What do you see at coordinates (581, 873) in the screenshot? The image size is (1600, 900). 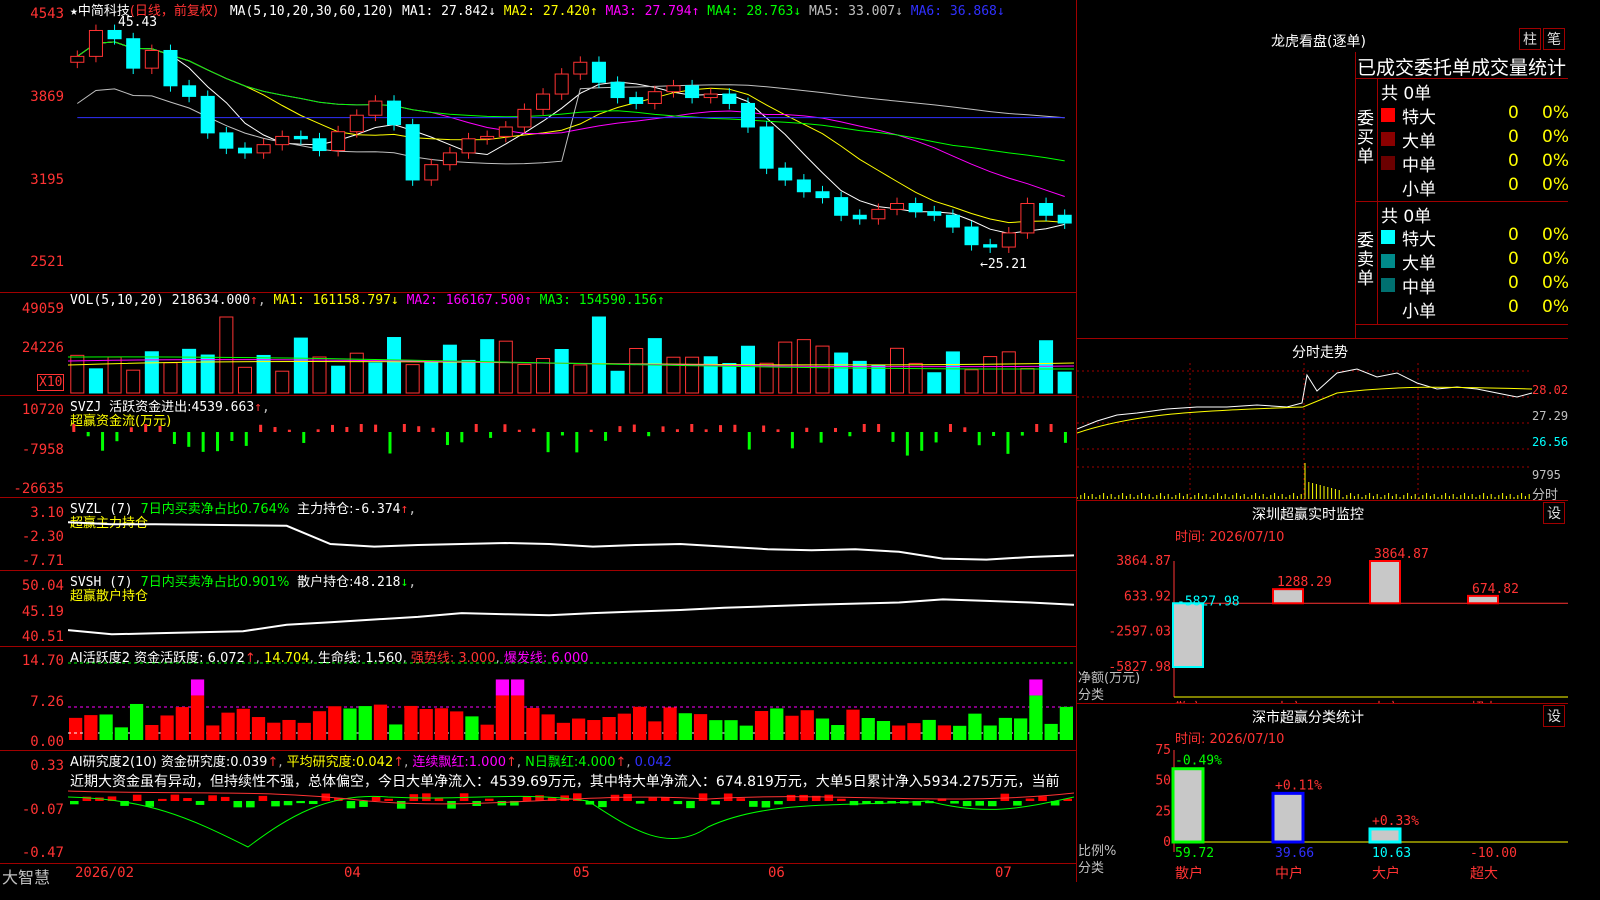 I see `time-label-2: 05` at bounding box center [581, 873].